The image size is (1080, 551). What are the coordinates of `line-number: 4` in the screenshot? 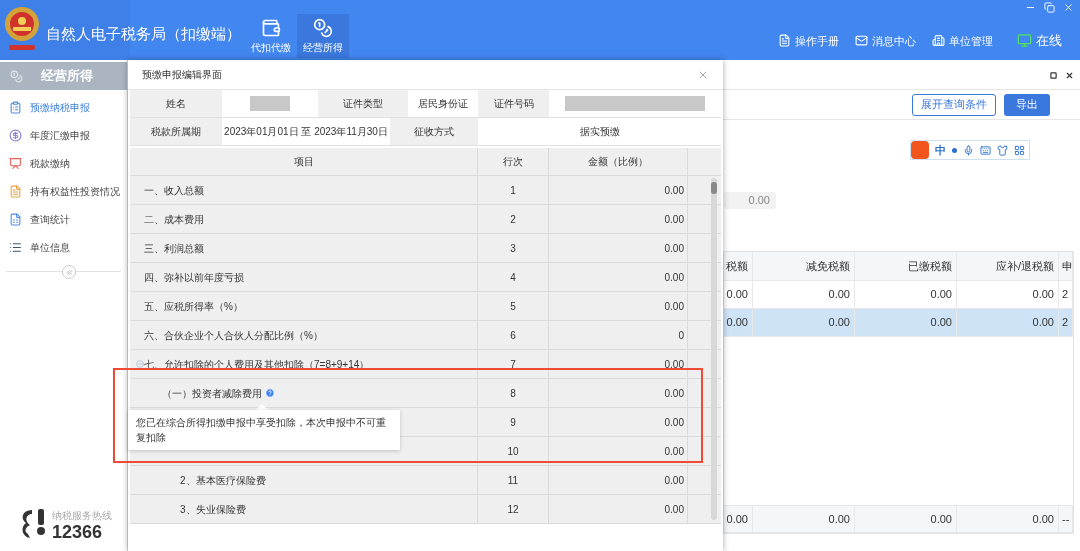 It's located at (513, 277).